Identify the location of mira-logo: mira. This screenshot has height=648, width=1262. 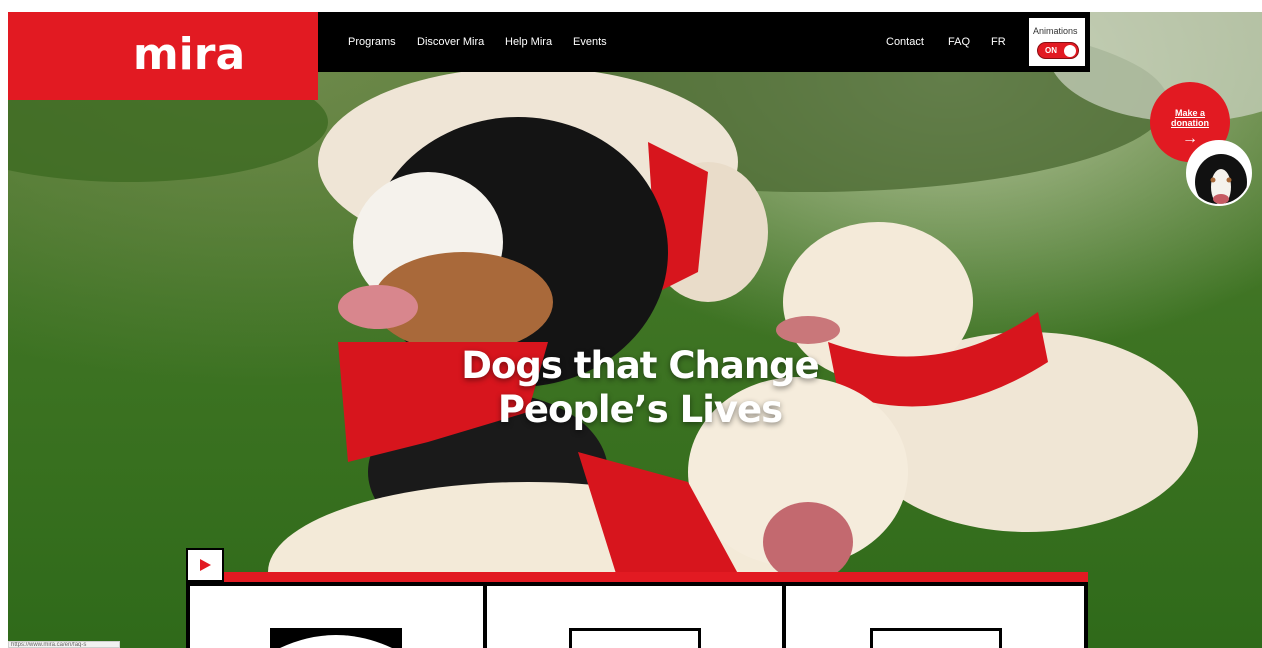
(189, 54).